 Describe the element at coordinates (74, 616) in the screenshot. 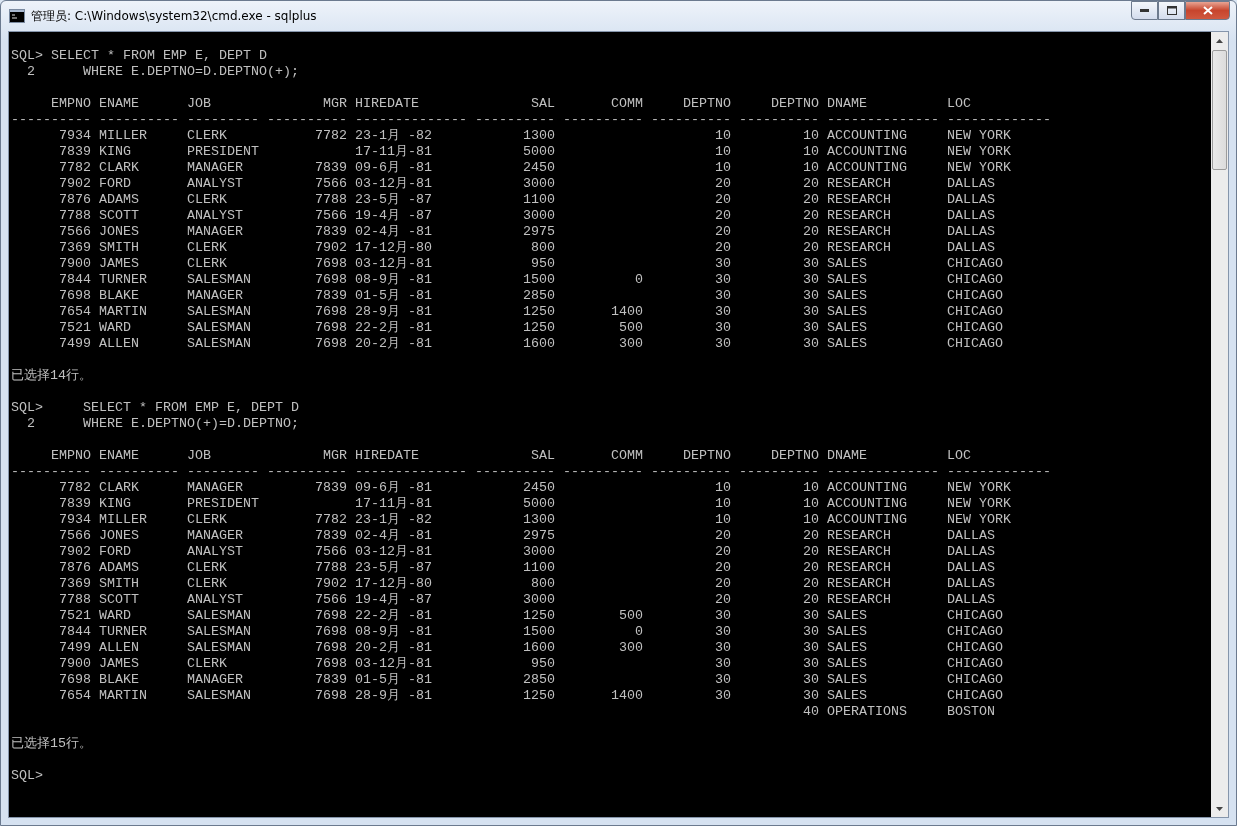

I see `table-cell-text: 7521` at that location.